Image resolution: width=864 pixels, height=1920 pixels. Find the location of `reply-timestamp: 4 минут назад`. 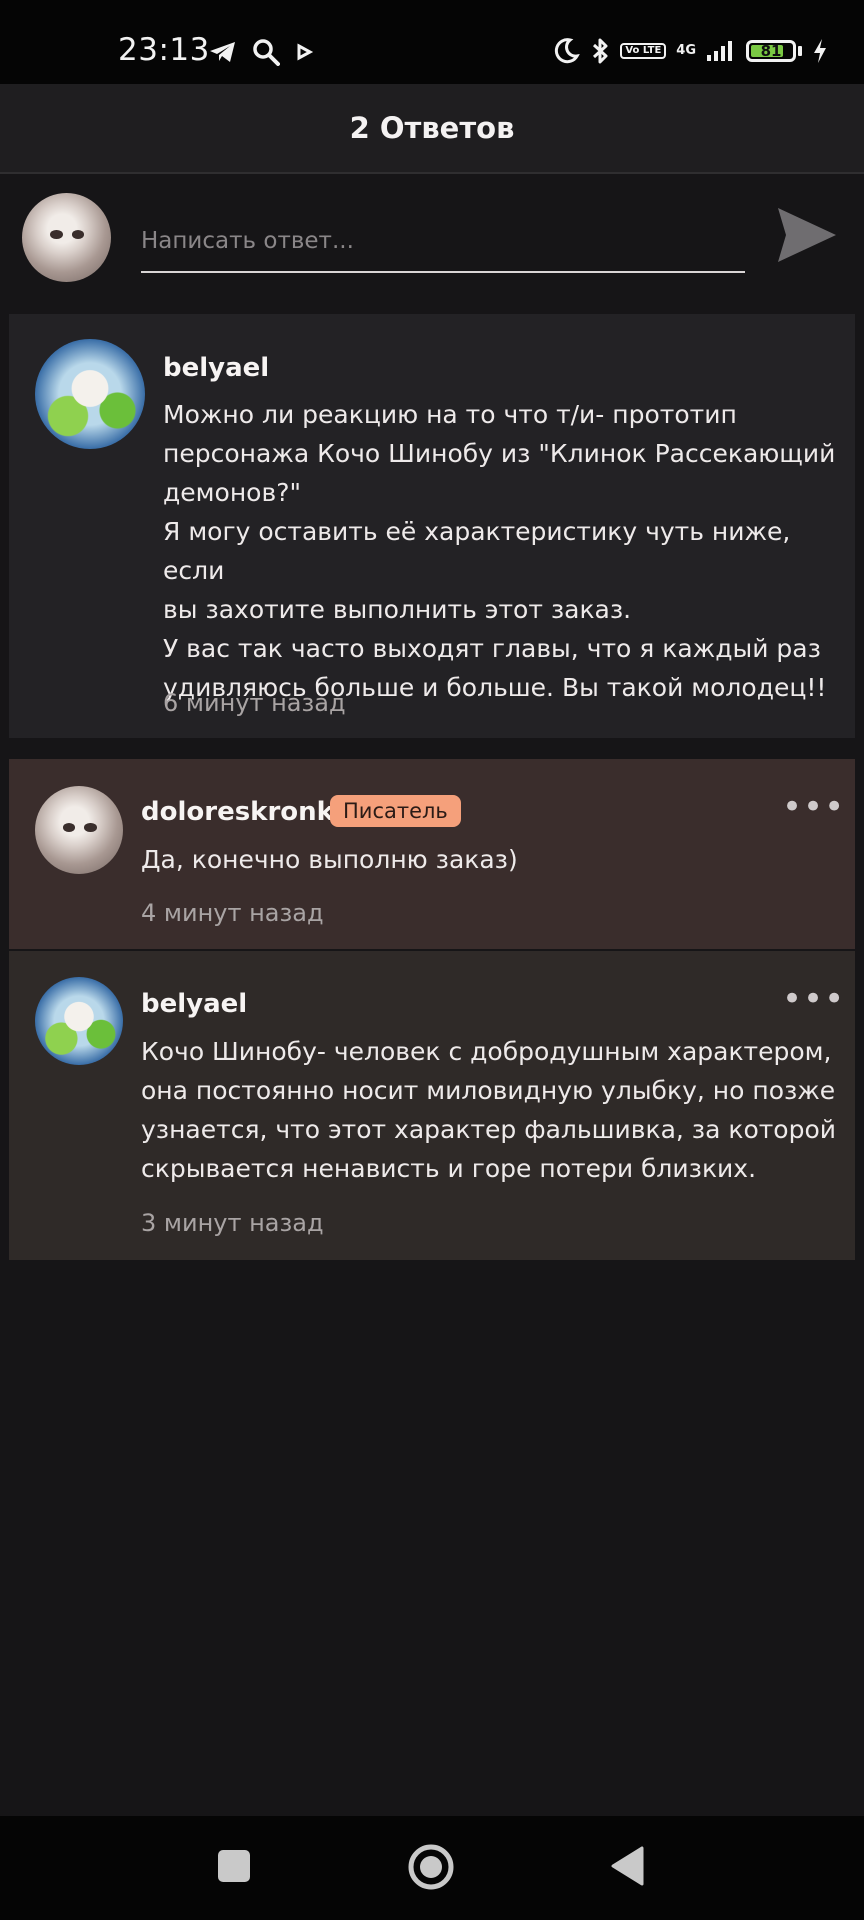

reply-timestamp: 4 минут назад is located at coordinates (232, 913).